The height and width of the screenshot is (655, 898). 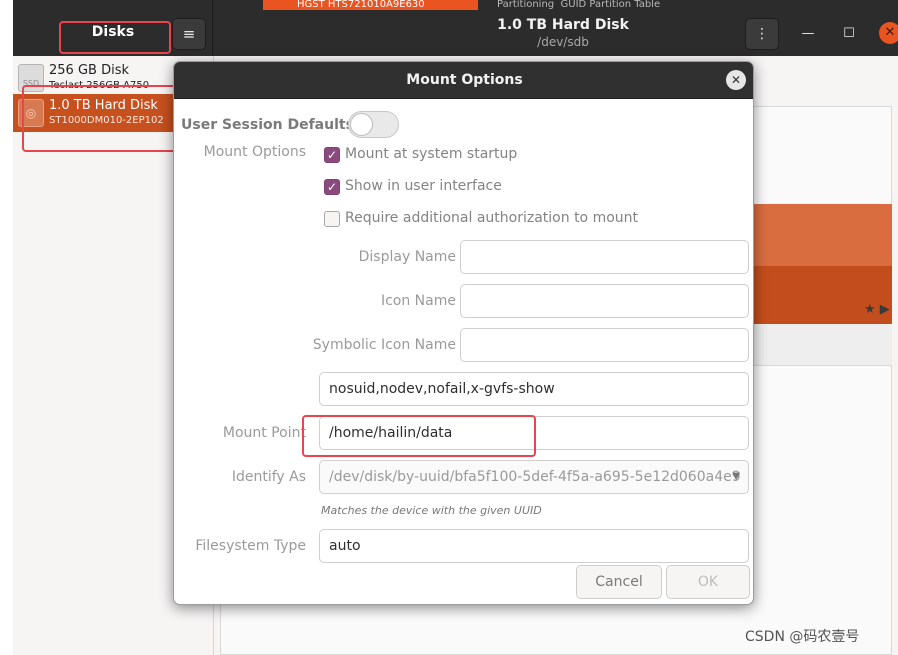 What do you see at coordinates (407, 257) in the screenshot?
I see `display-name-label: Display Name` at bounding box center [407, 257].